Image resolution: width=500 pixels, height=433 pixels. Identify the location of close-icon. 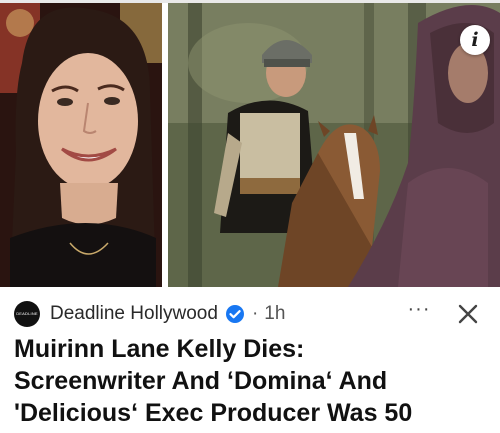
(468, 314).